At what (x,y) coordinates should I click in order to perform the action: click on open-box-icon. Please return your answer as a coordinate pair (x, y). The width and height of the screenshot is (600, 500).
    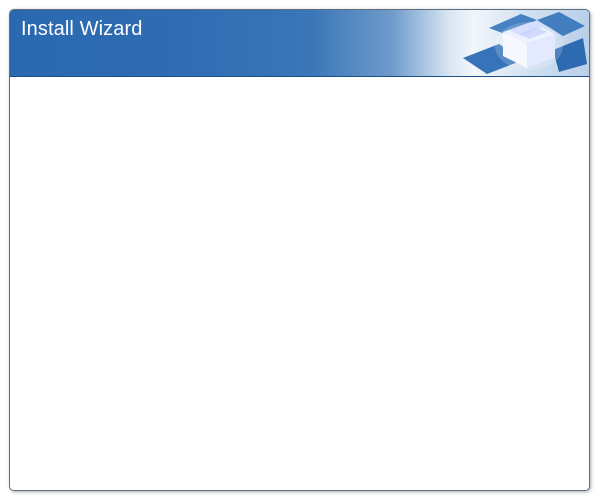
    Looking at the image, I should click on (525, 43).